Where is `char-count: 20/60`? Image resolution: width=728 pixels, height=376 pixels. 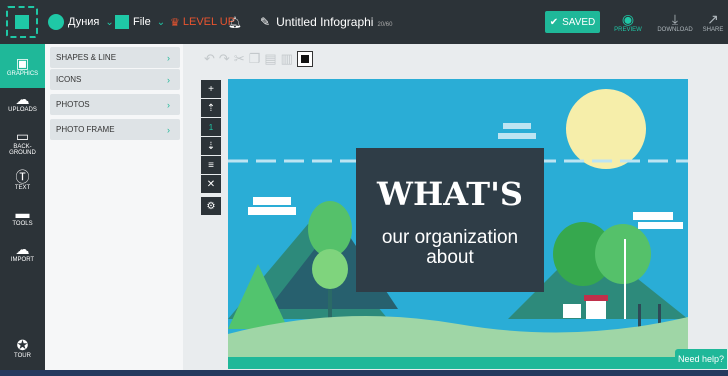 char-count: 20/60 is located at coordinates (385, 25).